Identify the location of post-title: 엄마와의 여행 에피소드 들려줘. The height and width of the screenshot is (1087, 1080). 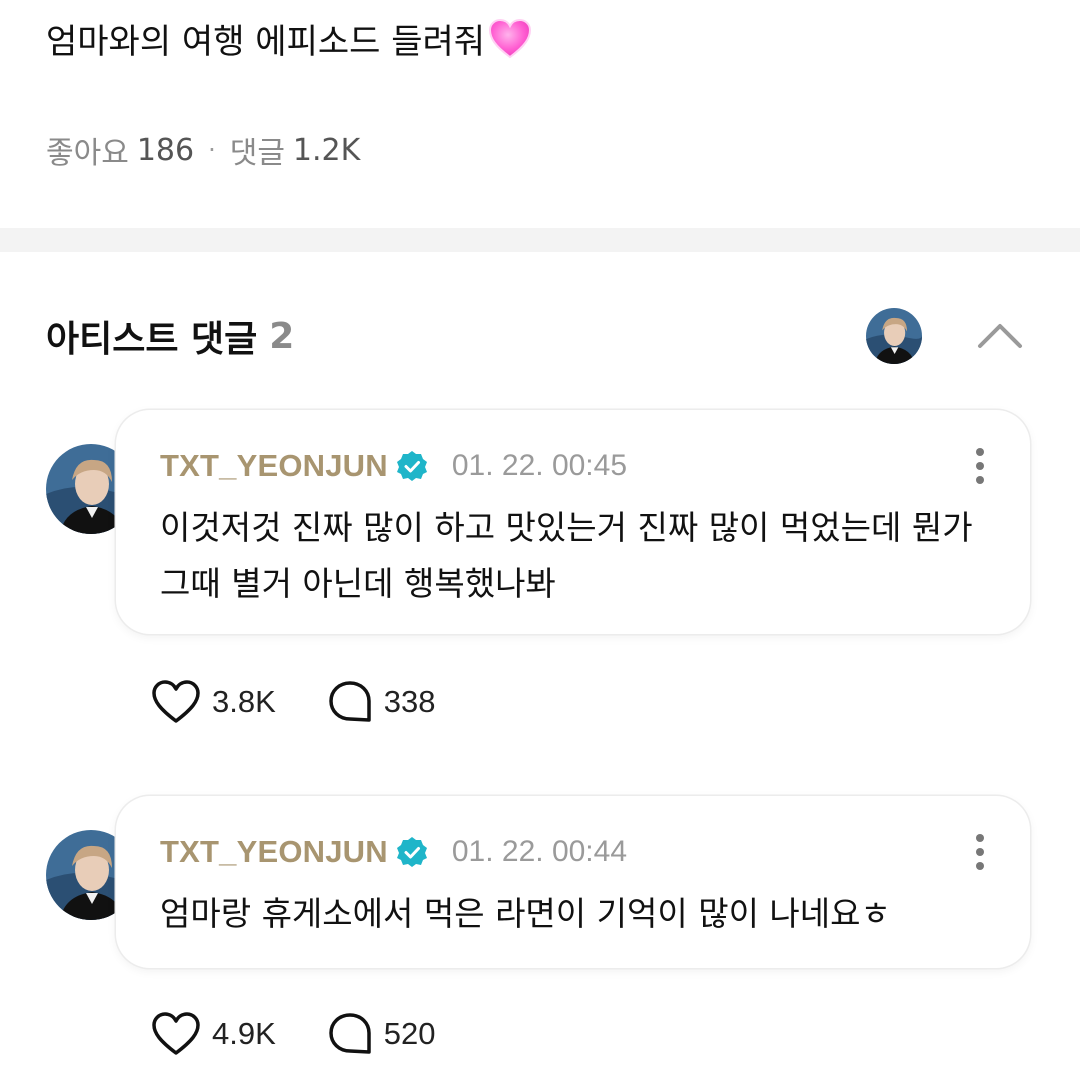
(289, 38).